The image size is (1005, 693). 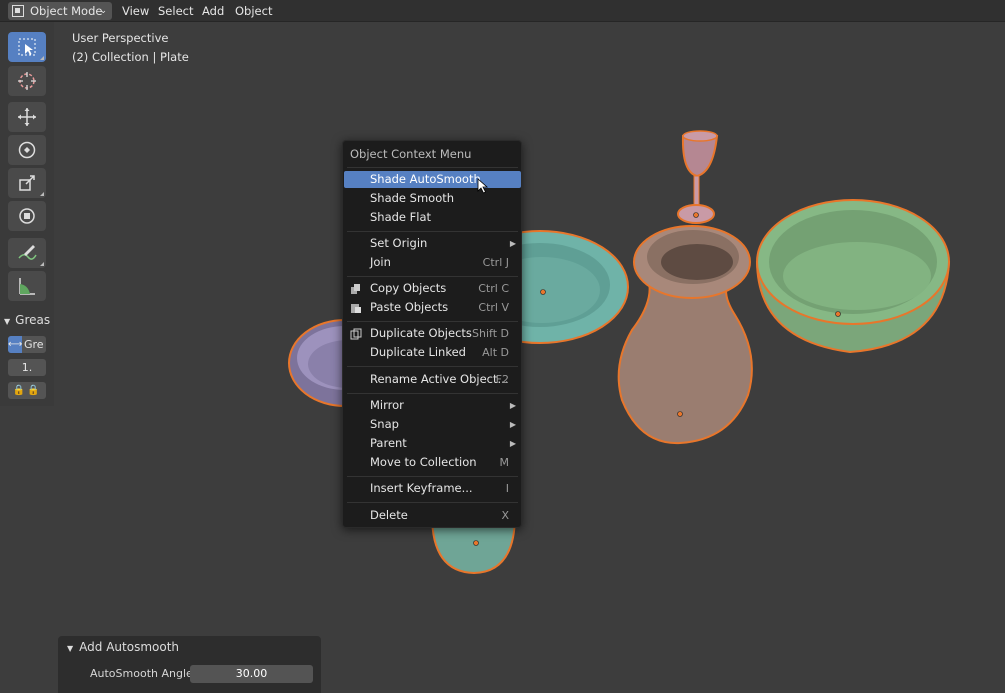 I want to click on transform-icon, so click(x=27, y=216).